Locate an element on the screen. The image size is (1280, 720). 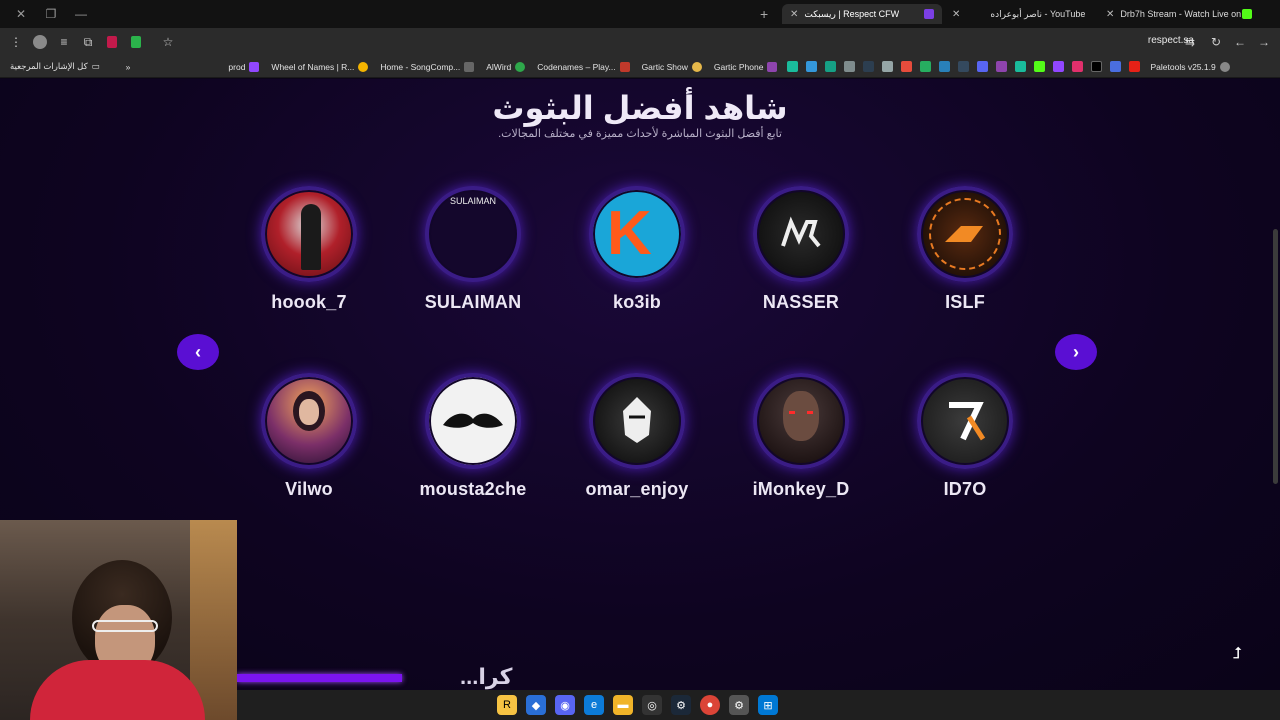
window-controls: ✕ ❐ — is located at coordinates (48, 14).